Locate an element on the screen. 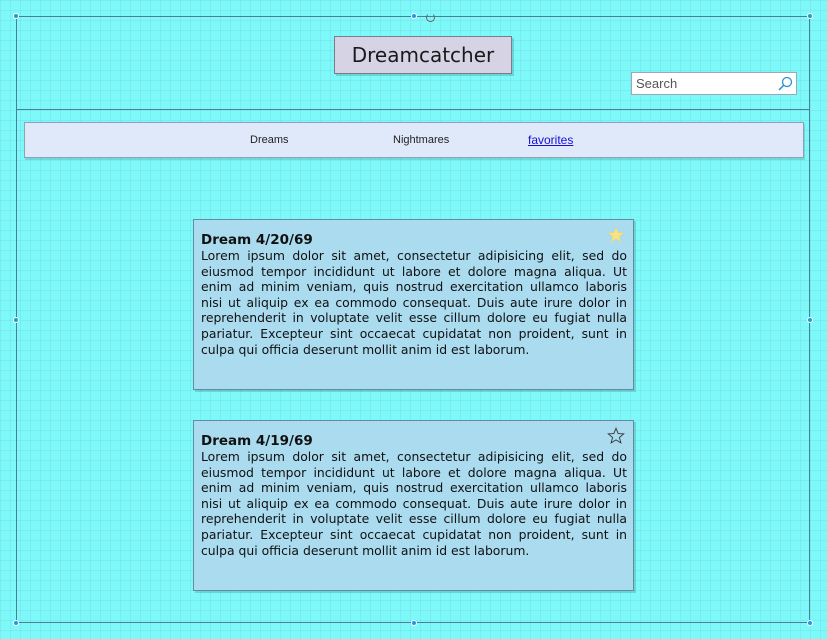 This screenshot has height=639, width=827. nav-item-dreams: Dreams is located at coordinates (269, 140).